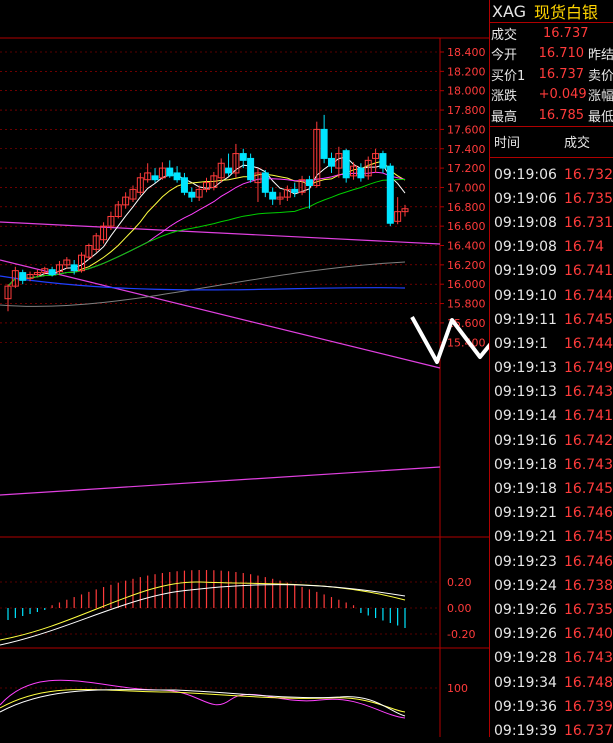  I want to click on trade-row: 09:19:2316.746, so click(551, 562).